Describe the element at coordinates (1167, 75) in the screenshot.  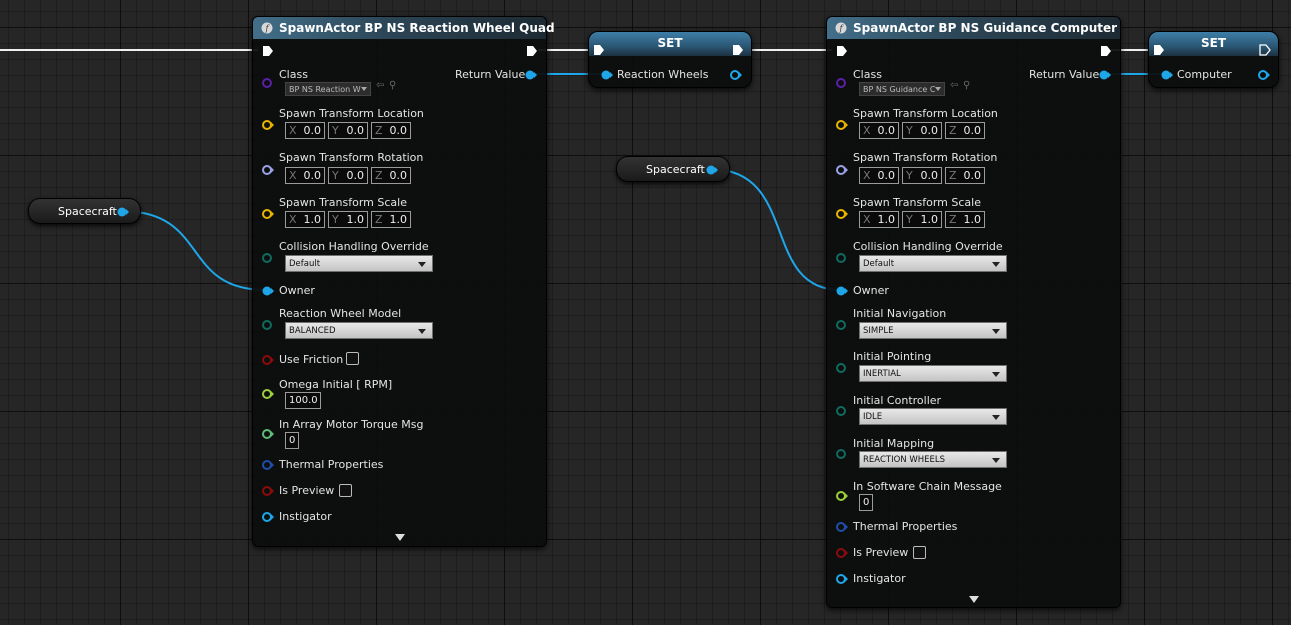
I see `computer-pin` at that location.